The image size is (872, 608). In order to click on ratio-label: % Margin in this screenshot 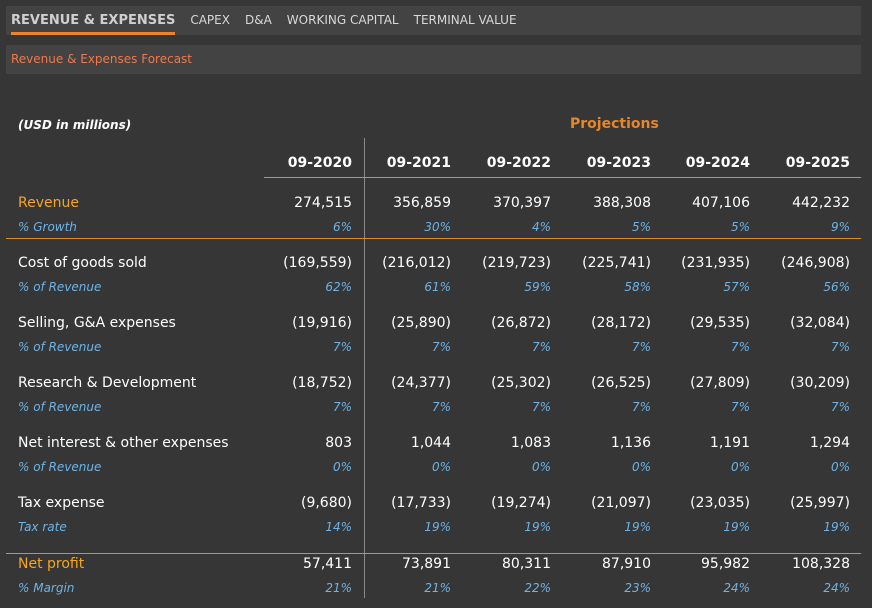, I will do `click(46, 588)`.